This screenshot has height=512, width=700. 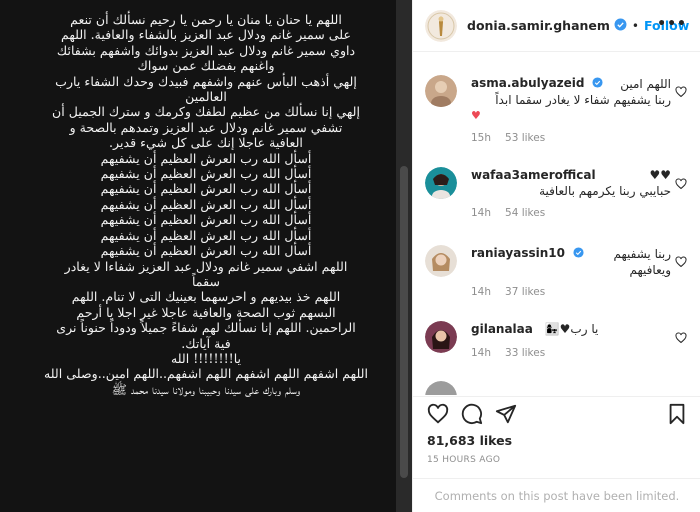 I want to click on likes-count: 81,683 likes, so click(x=469, y=440).